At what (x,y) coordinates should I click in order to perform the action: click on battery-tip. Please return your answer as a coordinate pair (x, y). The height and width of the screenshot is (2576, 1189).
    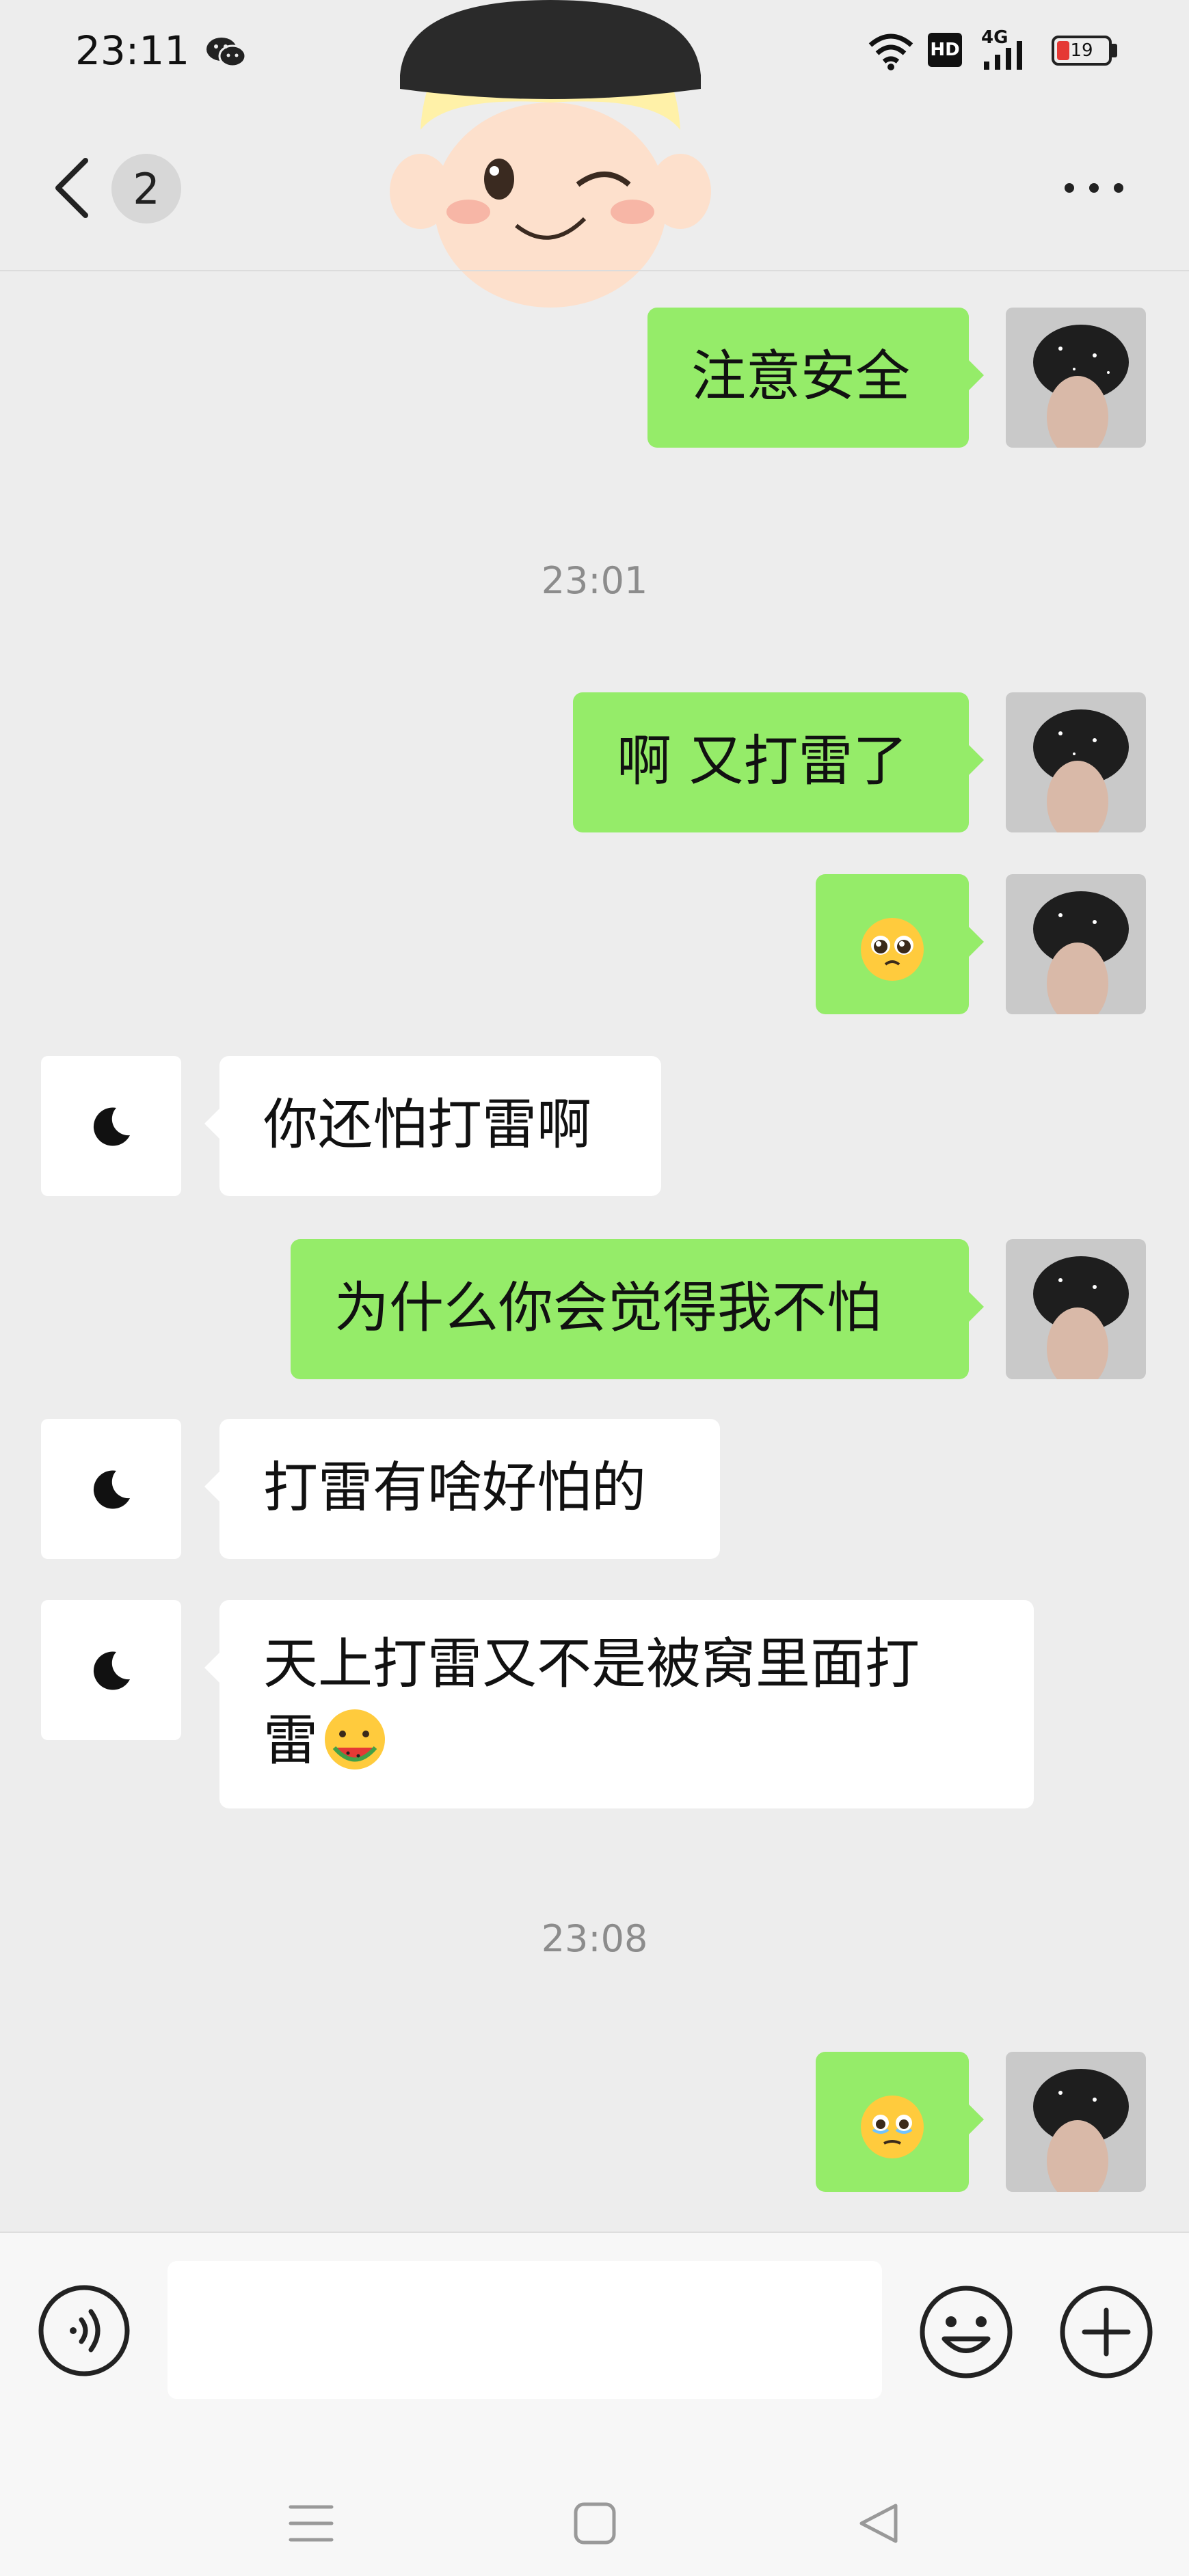
    Looking at the image, I should click on (1114, 50).